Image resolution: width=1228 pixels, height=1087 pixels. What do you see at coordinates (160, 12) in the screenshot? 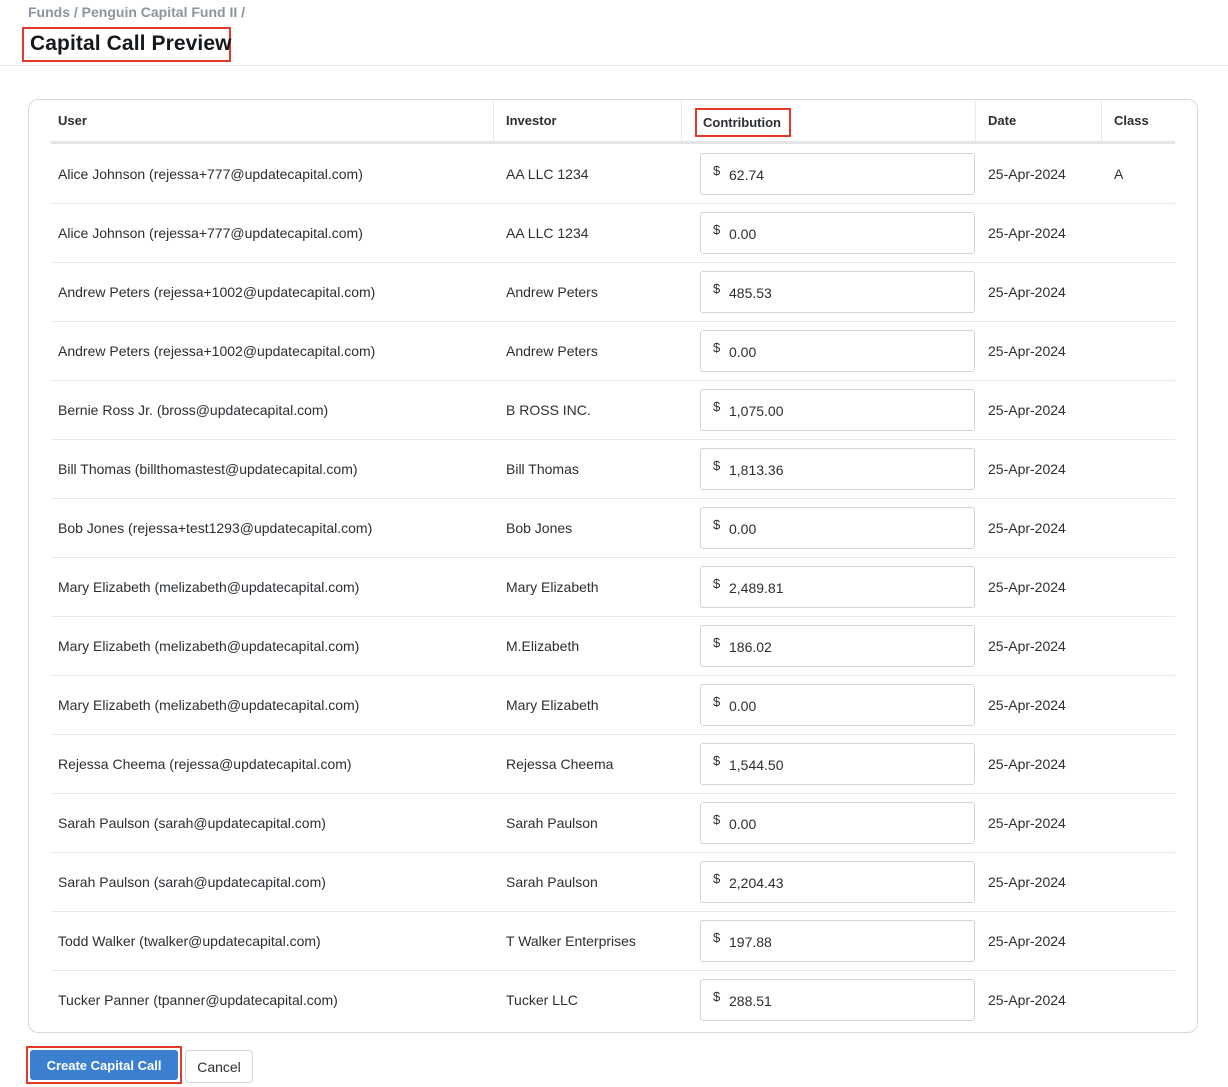
I see `breadcrumb-fund-link: Penguin Capital Fund II` at bounding box center [160, 12].